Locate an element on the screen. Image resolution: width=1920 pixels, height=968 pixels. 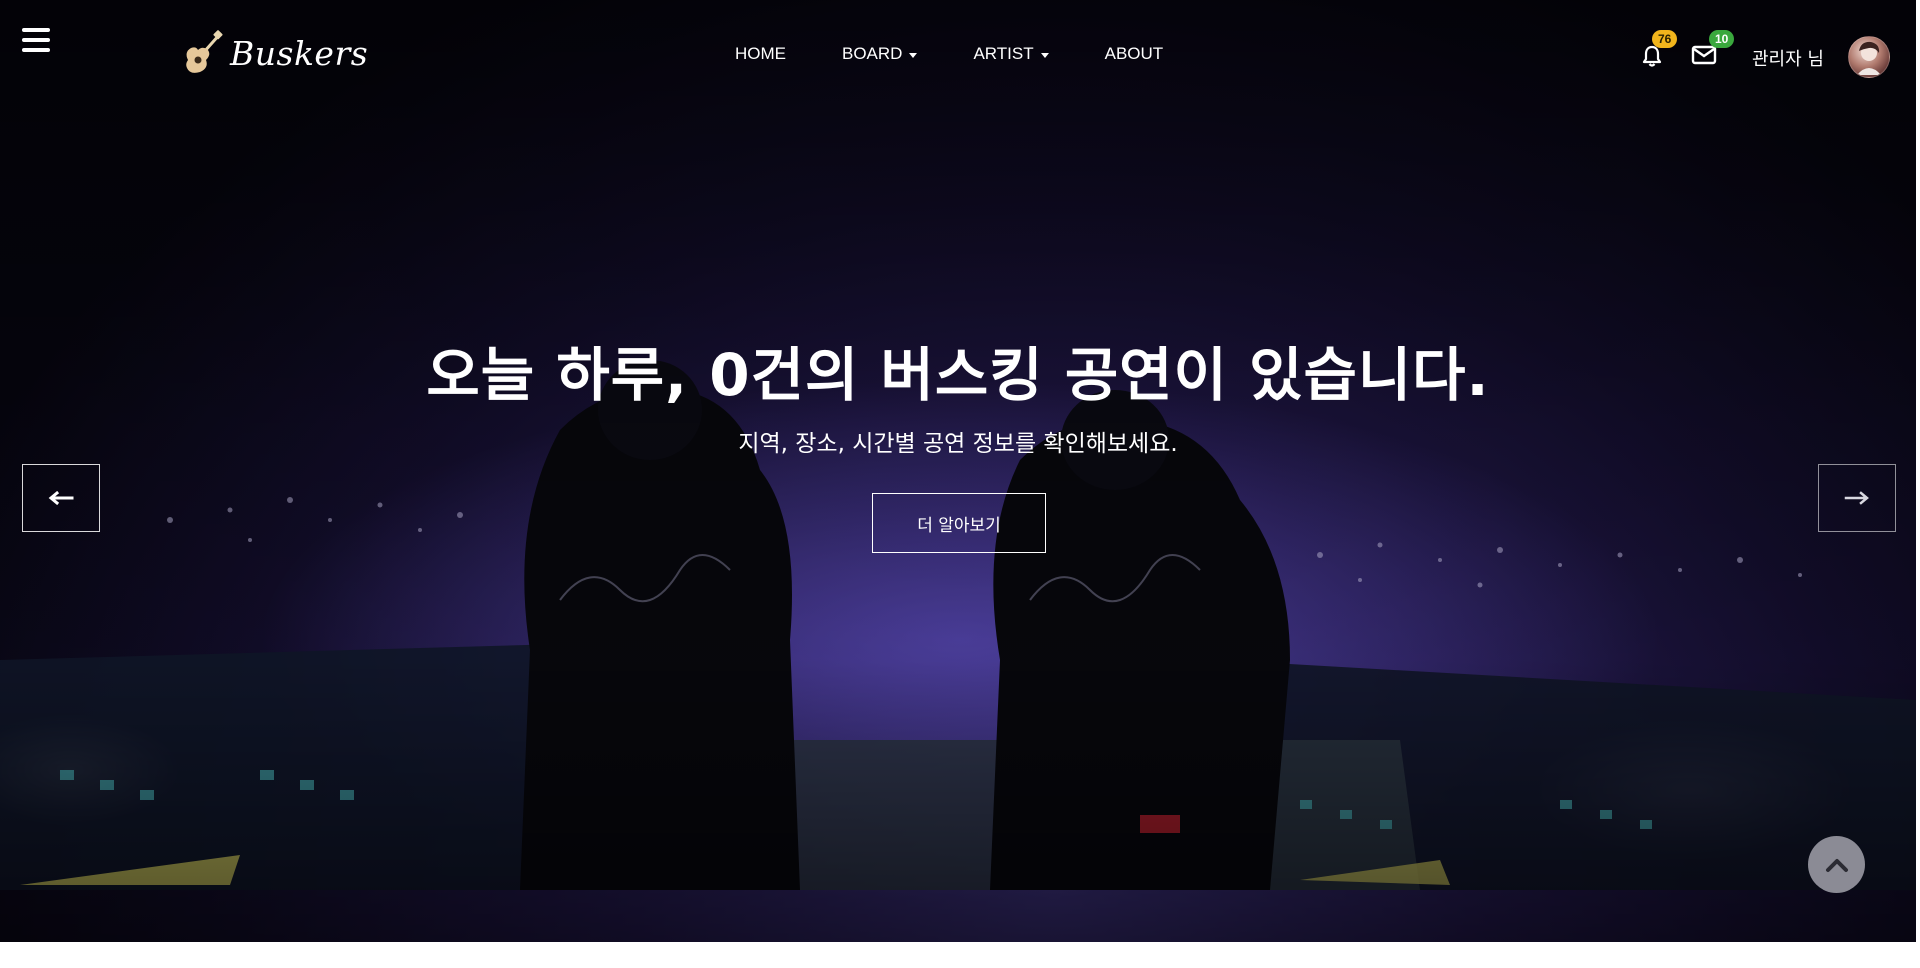
nav-home: HOME is located at coordinates (760, 54).